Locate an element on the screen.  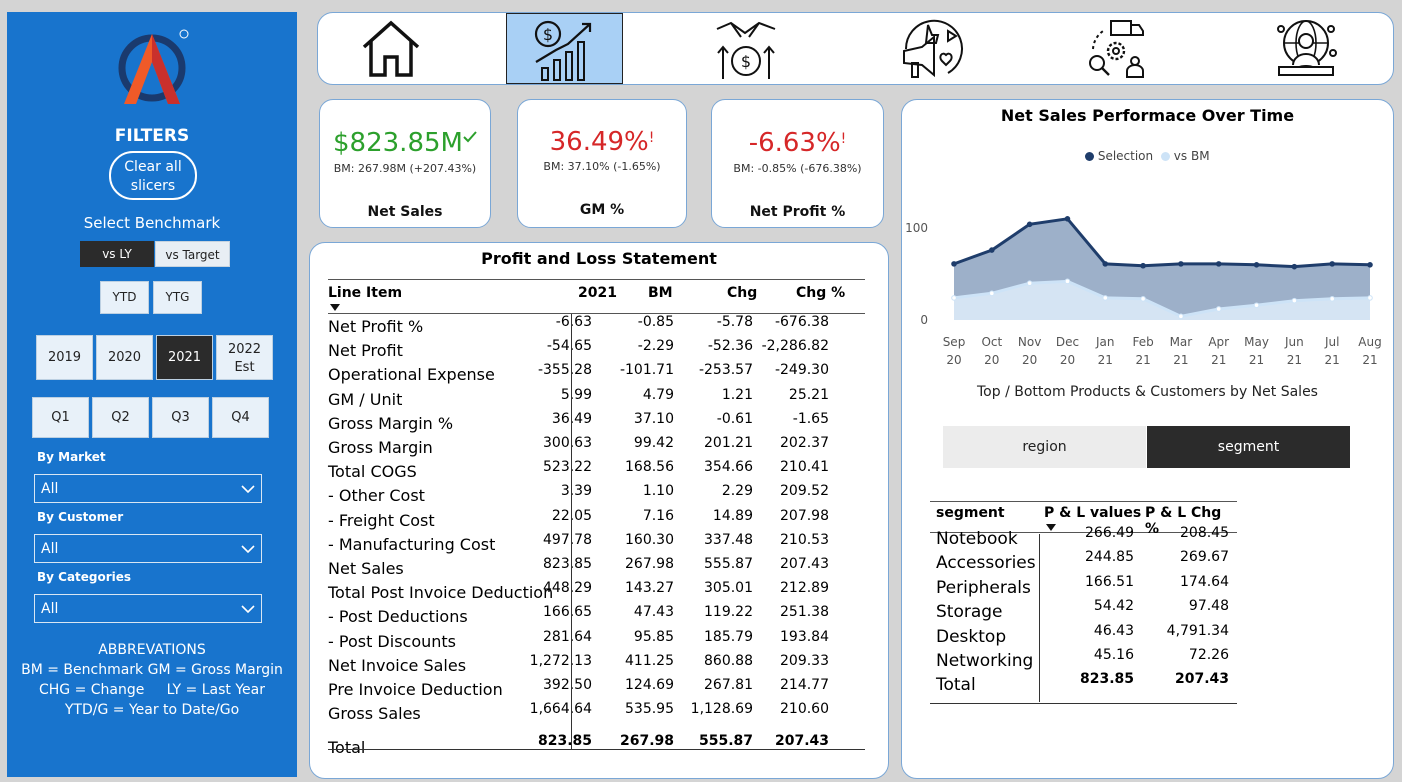
nav-finance-button: $ is located at coordinates (564, 48).